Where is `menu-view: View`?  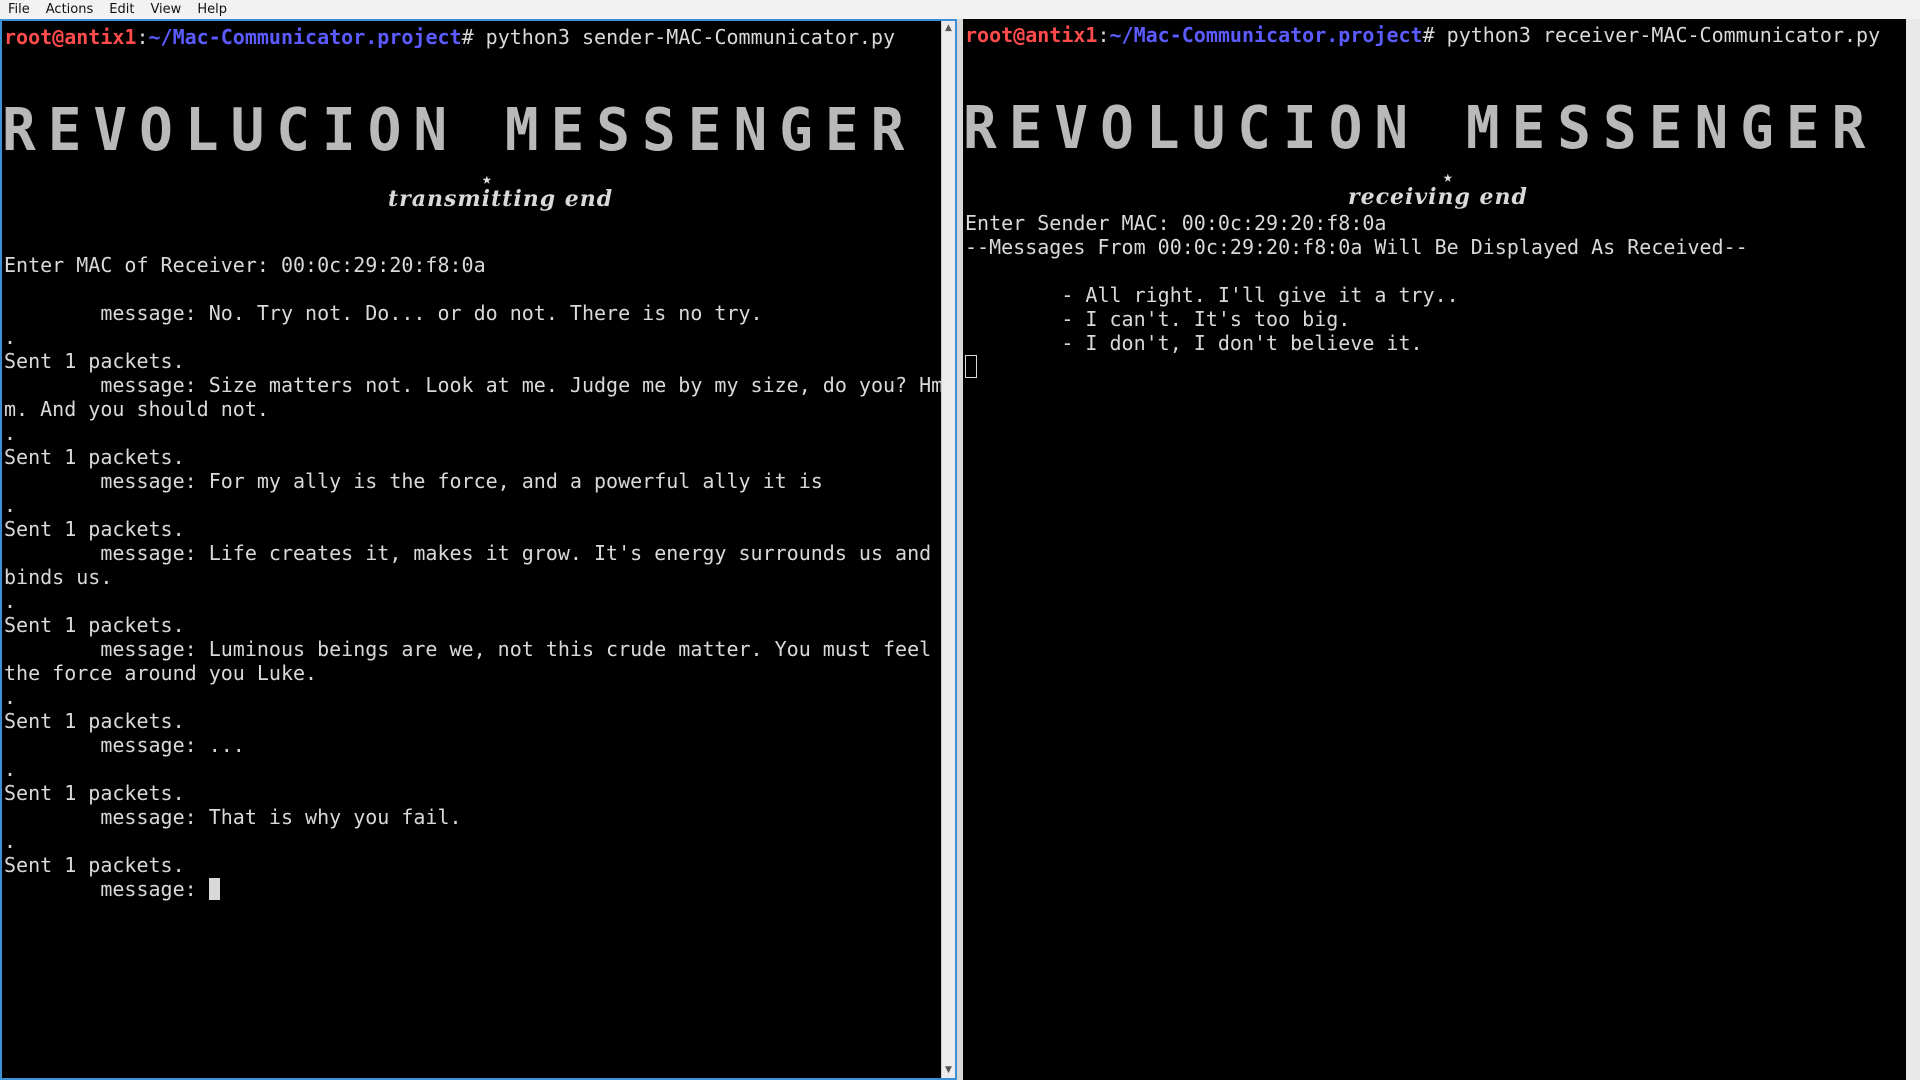
menu-view: View is located at coordinates (163, 9).